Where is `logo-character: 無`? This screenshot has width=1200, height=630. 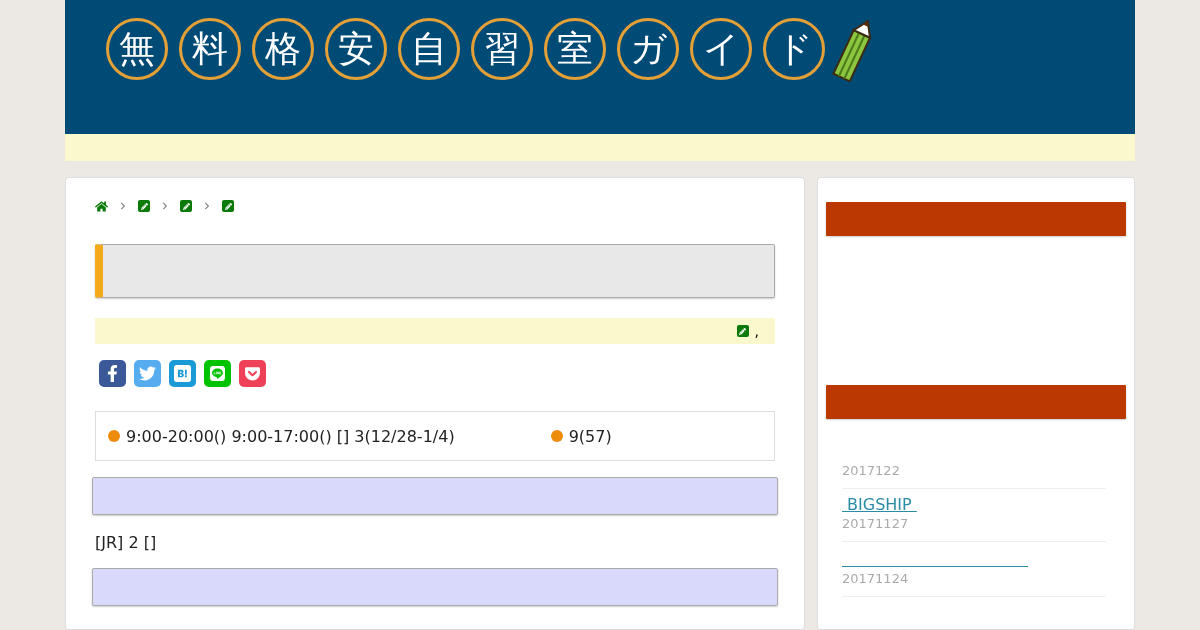
logo-character: 無 is located at coordinates (137, 49).